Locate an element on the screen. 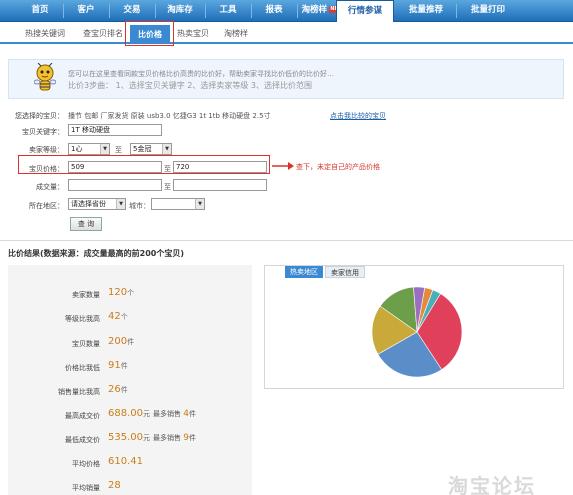 This screenshot has width=573, height=495. stat-row: 最低成交价 535.00元 最多销售 9件 is located at coordinates (130, 440).